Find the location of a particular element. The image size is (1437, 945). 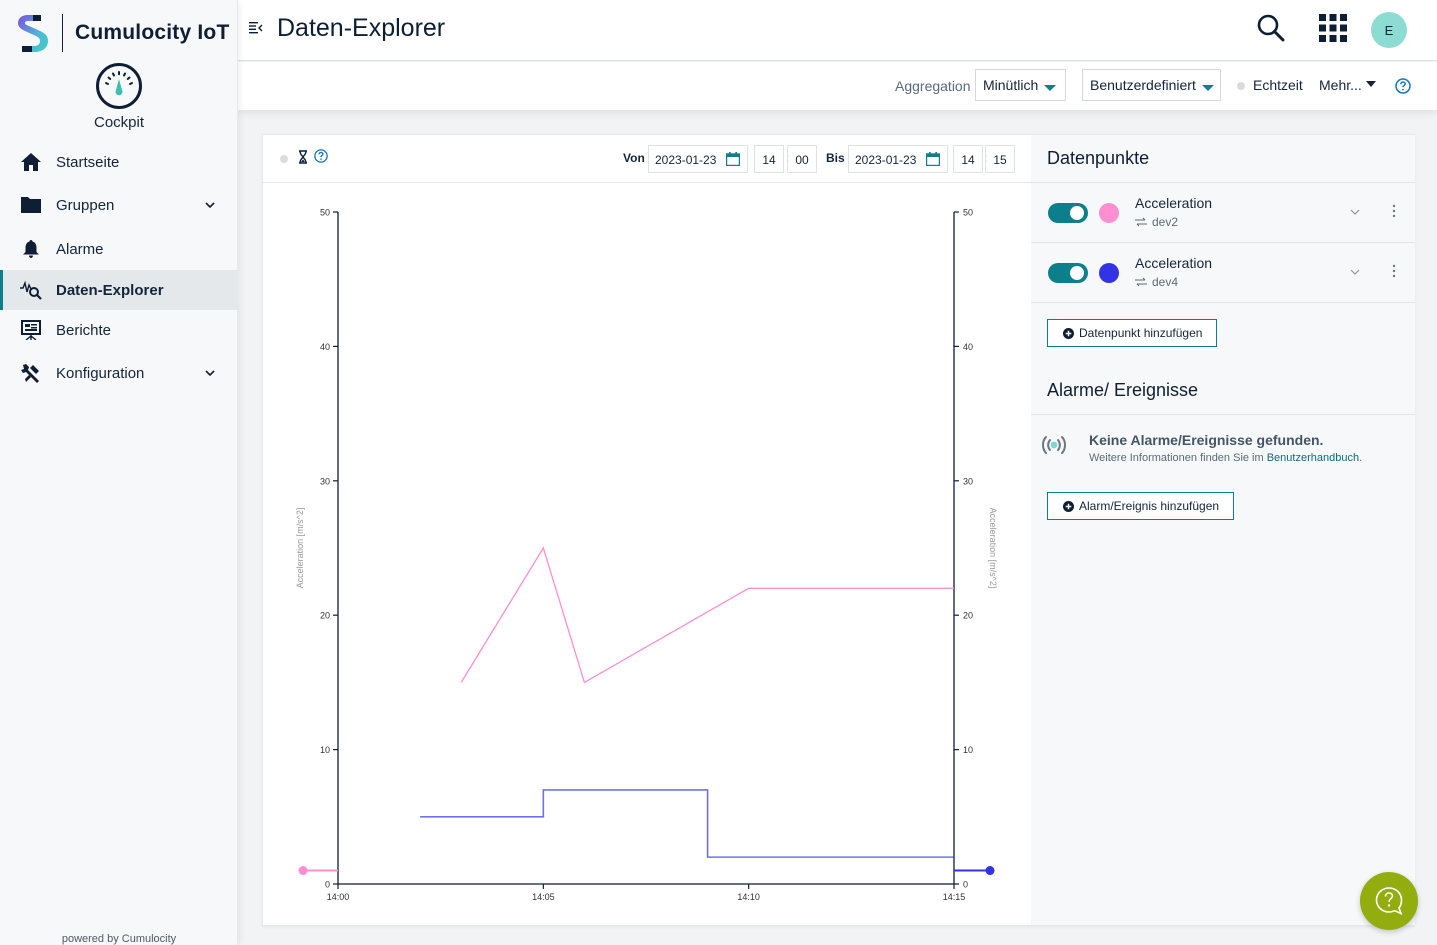

brand-separator is located at coordinates (62, 33).